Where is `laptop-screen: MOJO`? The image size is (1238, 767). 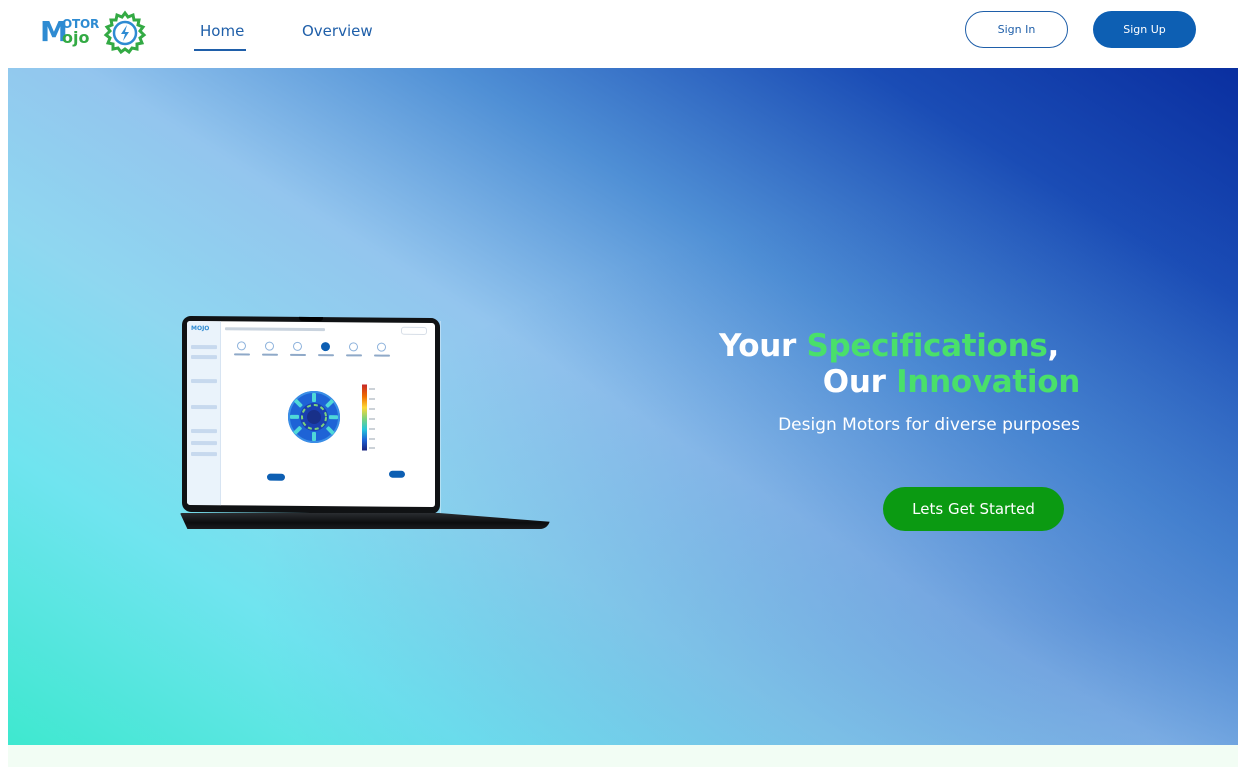
laptop-screen: MOJO is located at coordinates (311, 414).